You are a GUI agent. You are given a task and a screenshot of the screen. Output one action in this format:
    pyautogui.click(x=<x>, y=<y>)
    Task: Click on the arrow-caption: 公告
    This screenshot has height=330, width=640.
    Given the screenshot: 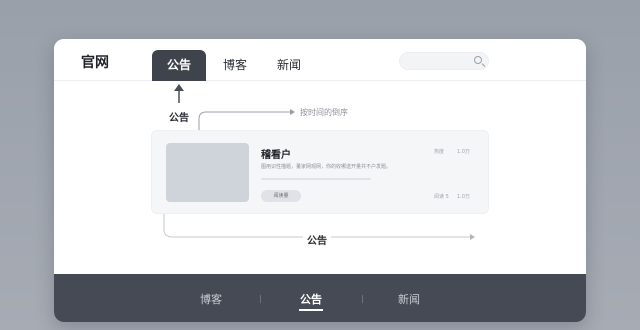 What is the action you would take?
    pyautogui.click(x=179, y=118)
    